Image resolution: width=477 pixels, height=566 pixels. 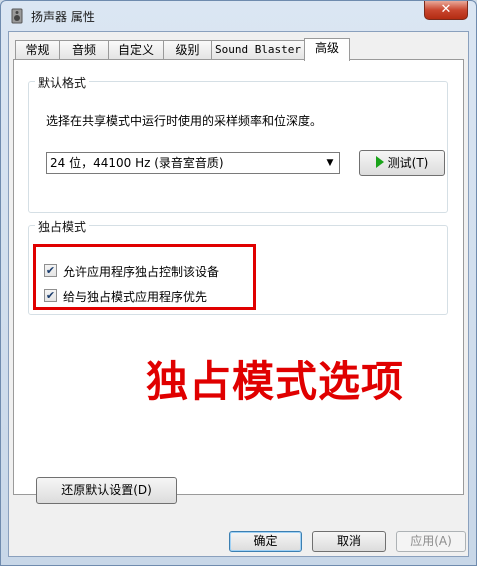 I want to click on apply-button: 应用(A), so click(x=431, y=541).